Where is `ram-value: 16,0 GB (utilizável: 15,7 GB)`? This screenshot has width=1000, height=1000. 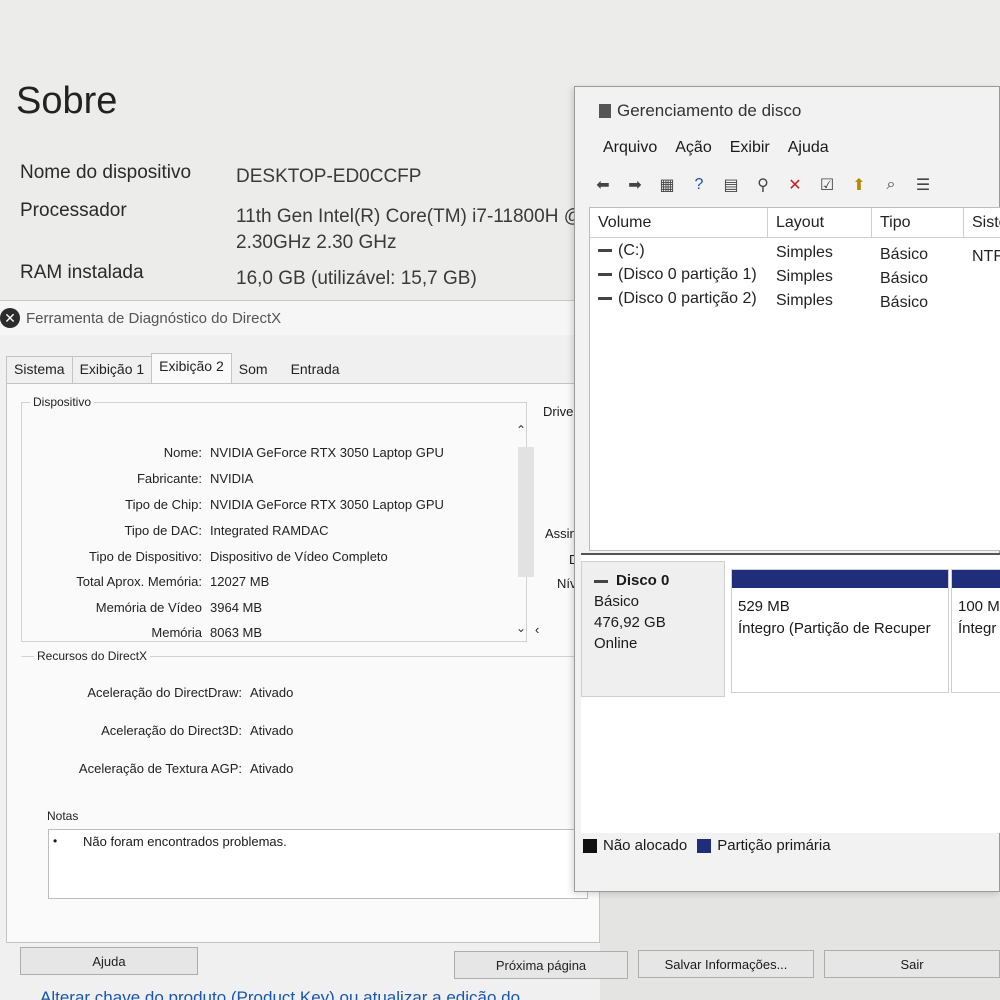
ram-value: 16,0 GB (utilizável: 15,7 GB) is located at coordinates (356, 278).